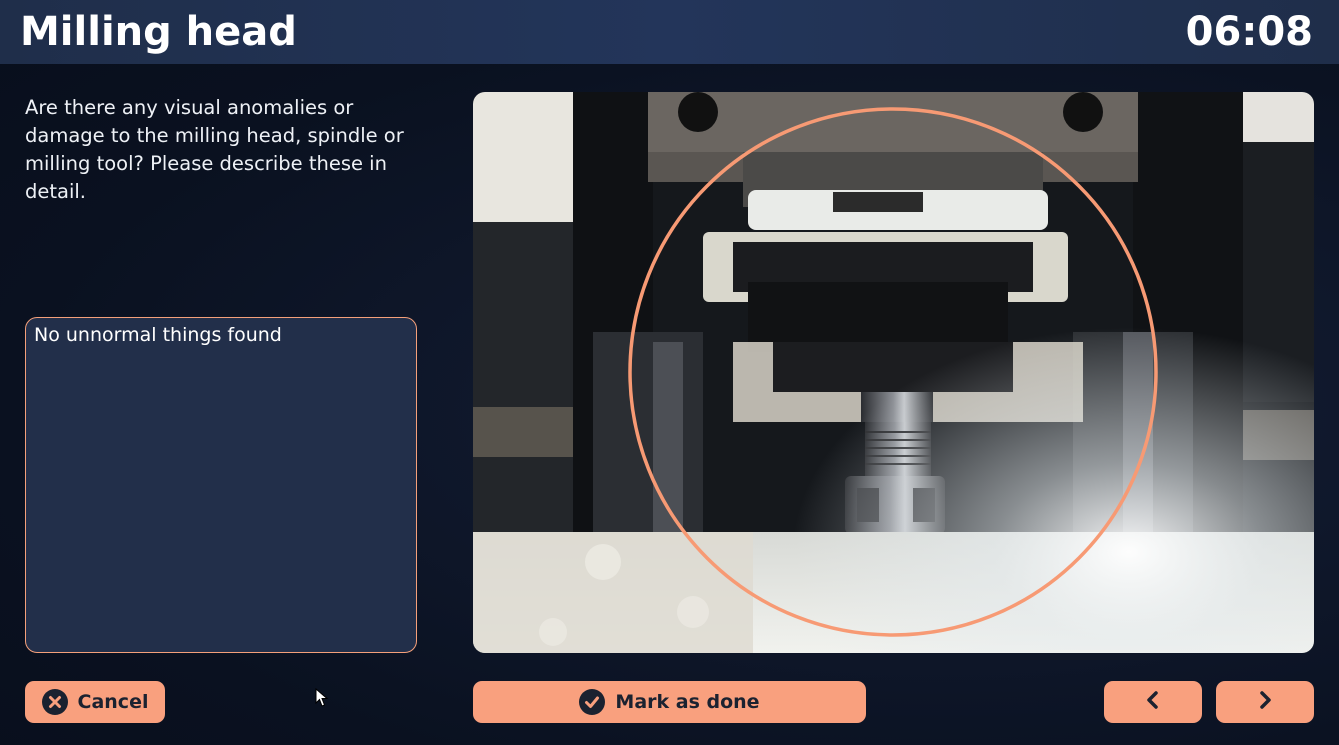 Image resolution: width=1339 pixels, height=745 pixels. Describe the element at coordinates (687, 702) in the screenshot. I see `mark-as-done-label: Mark as done` at that location.